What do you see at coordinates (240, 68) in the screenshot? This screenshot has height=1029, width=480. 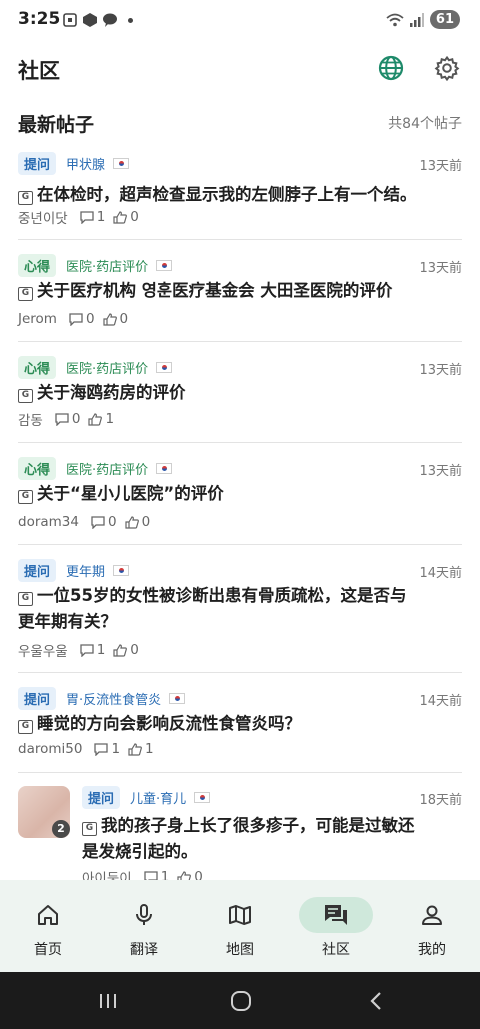 I see `app-header: 社区` at bounding box center [240, 68].